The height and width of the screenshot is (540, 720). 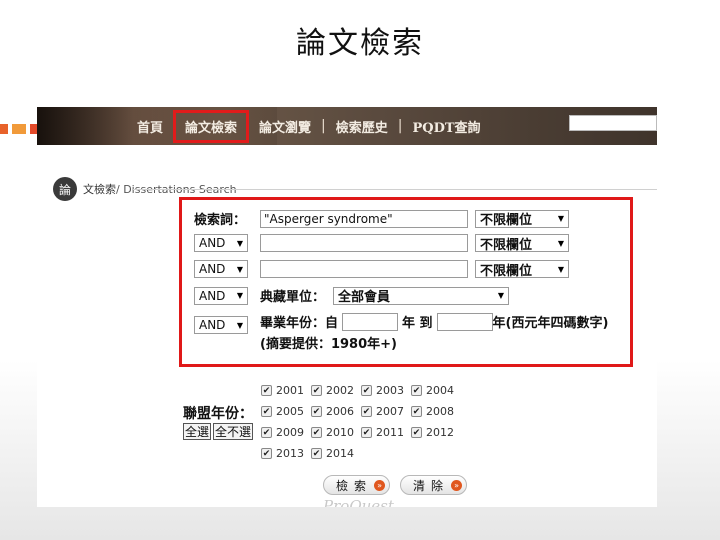 I want to click on year-checkbox-item: ✔ 2005, so click(x=286, y=411).